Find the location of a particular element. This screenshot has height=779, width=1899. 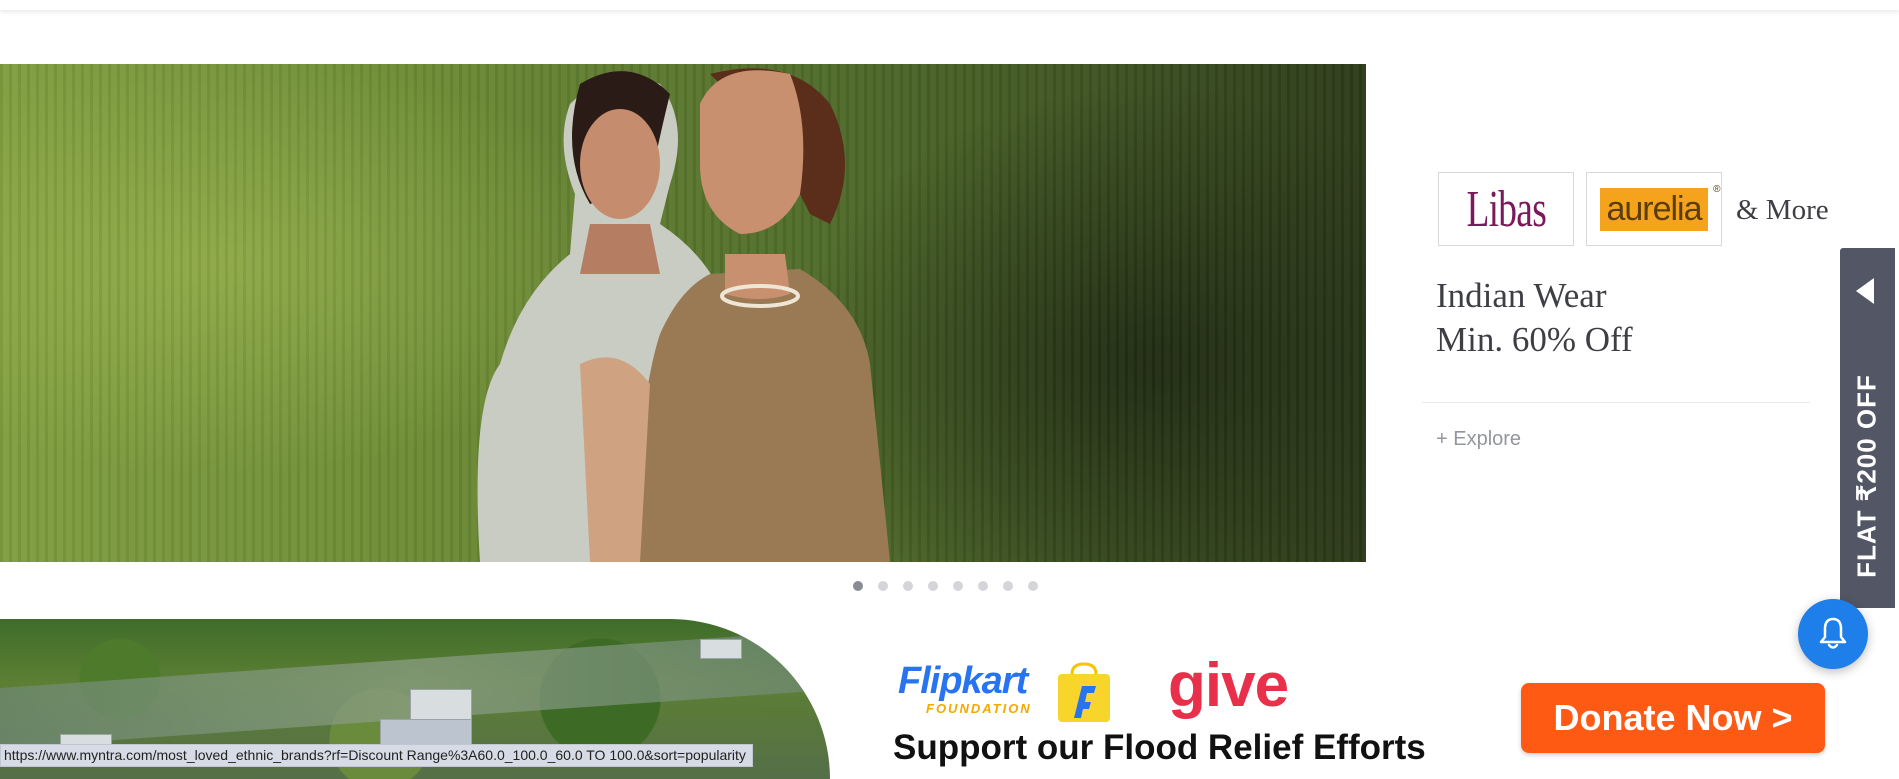

flipkart-wordmark: Flipkart is located at coordinates (963, 681).